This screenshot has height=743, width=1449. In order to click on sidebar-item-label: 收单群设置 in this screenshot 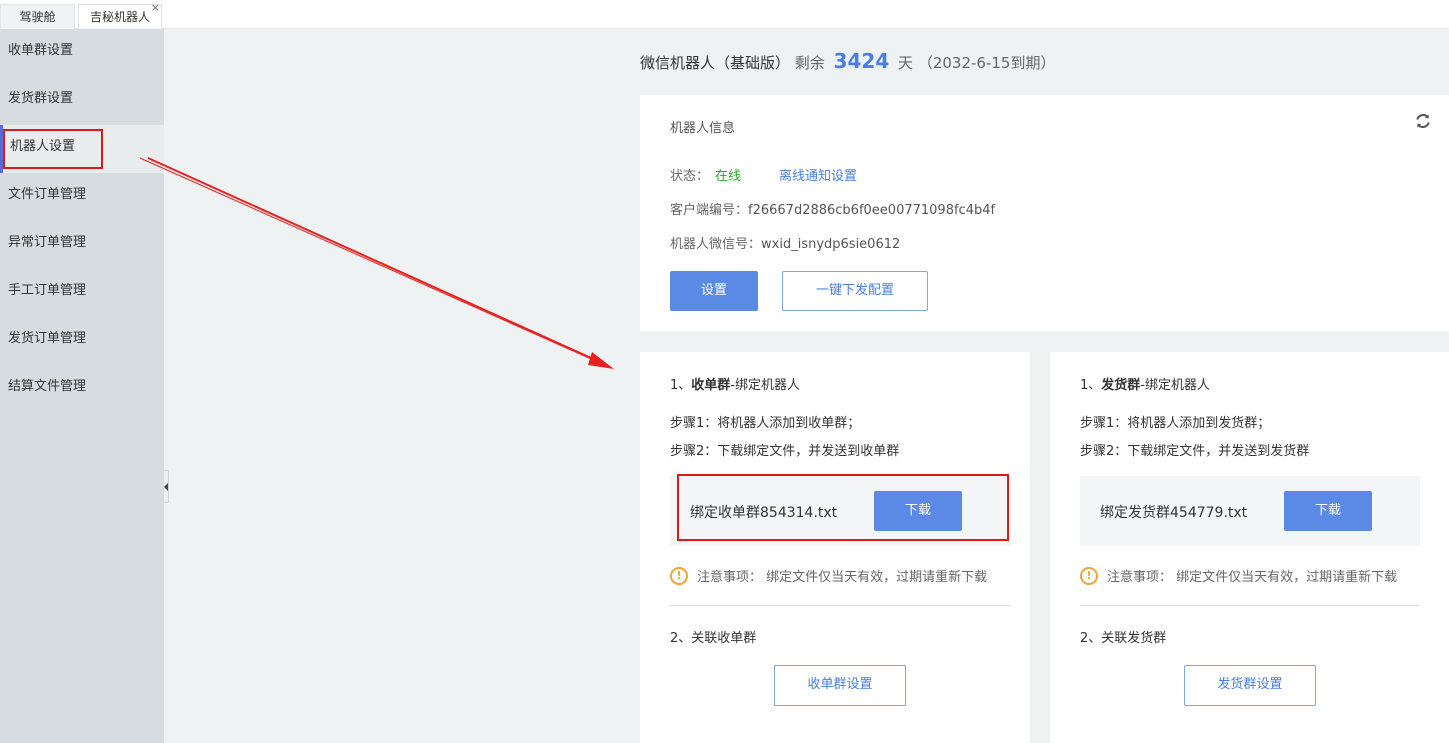, I will do `click(41, 50)`.